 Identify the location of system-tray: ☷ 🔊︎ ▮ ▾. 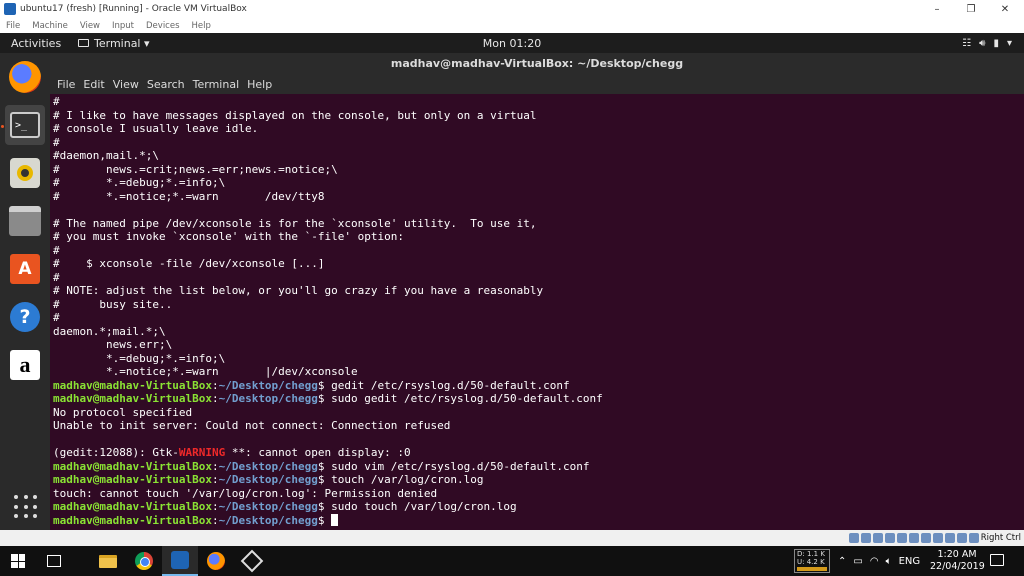
(987, 43).